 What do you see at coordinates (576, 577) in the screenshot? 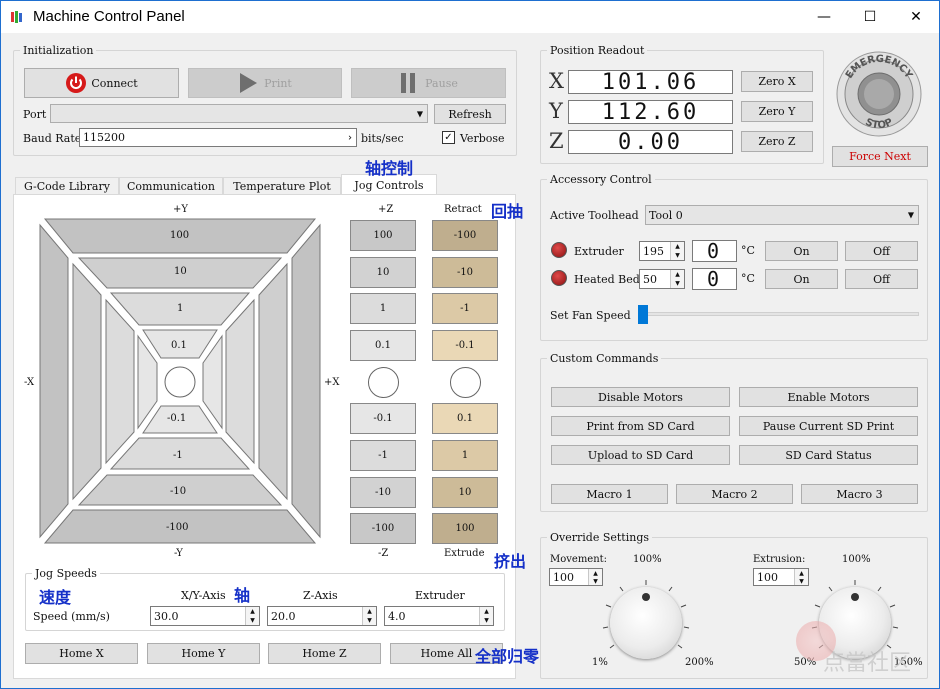
I see `movement-input: 100 ▲ ▼` at bounding box center [576, 577].